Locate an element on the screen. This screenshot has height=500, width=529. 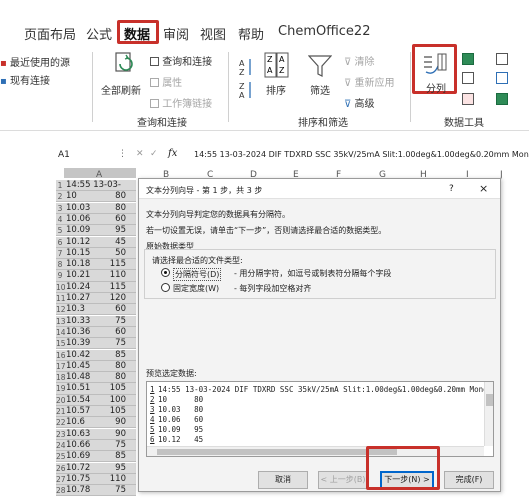
tab-help: 帮助 is located at coordinates (251, 33).